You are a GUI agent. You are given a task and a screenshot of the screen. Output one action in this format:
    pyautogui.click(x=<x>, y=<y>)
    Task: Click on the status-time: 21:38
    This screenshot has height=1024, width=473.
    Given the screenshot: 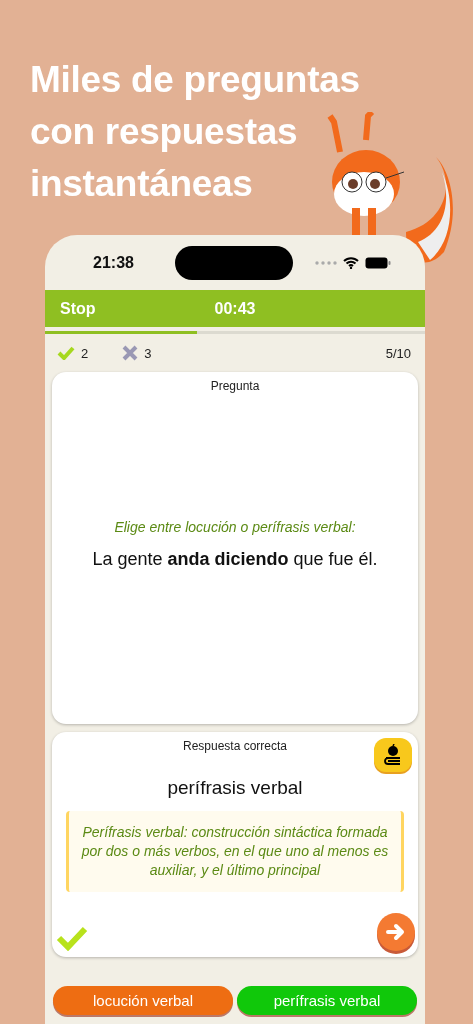 What is the action you would take?
    pyautogui.click(x=114, y=262)
    